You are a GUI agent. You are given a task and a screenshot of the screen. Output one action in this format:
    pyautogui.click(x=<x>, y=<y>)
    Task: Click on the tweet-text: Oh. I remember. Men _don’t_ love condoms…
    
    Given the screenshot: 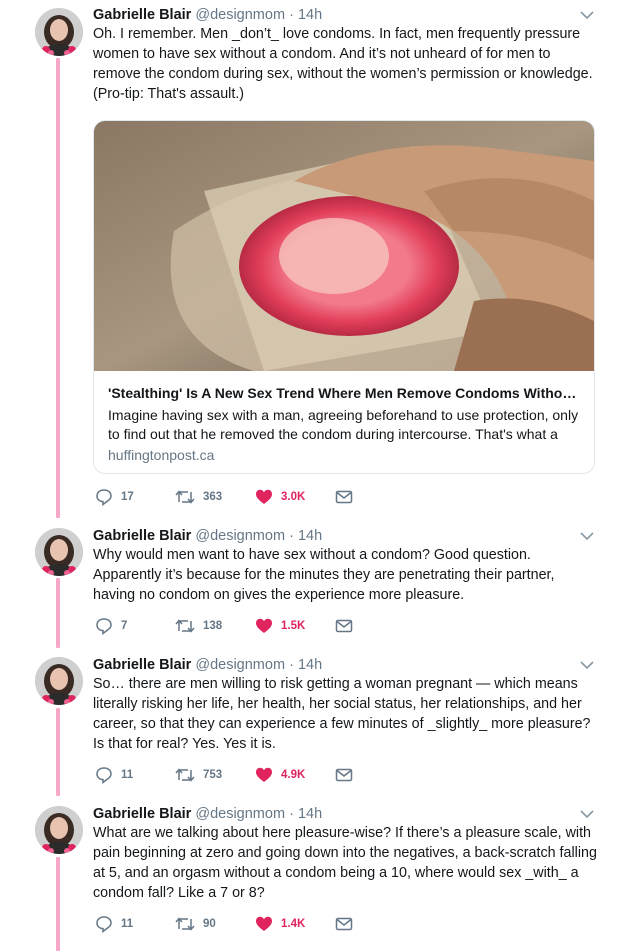 What is the action you would take?
    pyautogui.click(x=343, y=64)
    